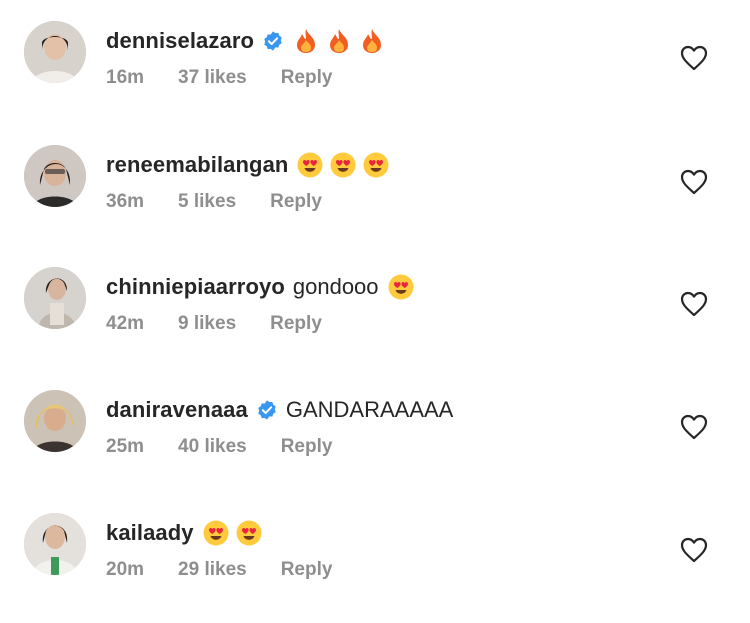 The image size is (750, 623). I want to click on comment-line: daniravenaaa GANDARAAAAA, so click(279, 410).